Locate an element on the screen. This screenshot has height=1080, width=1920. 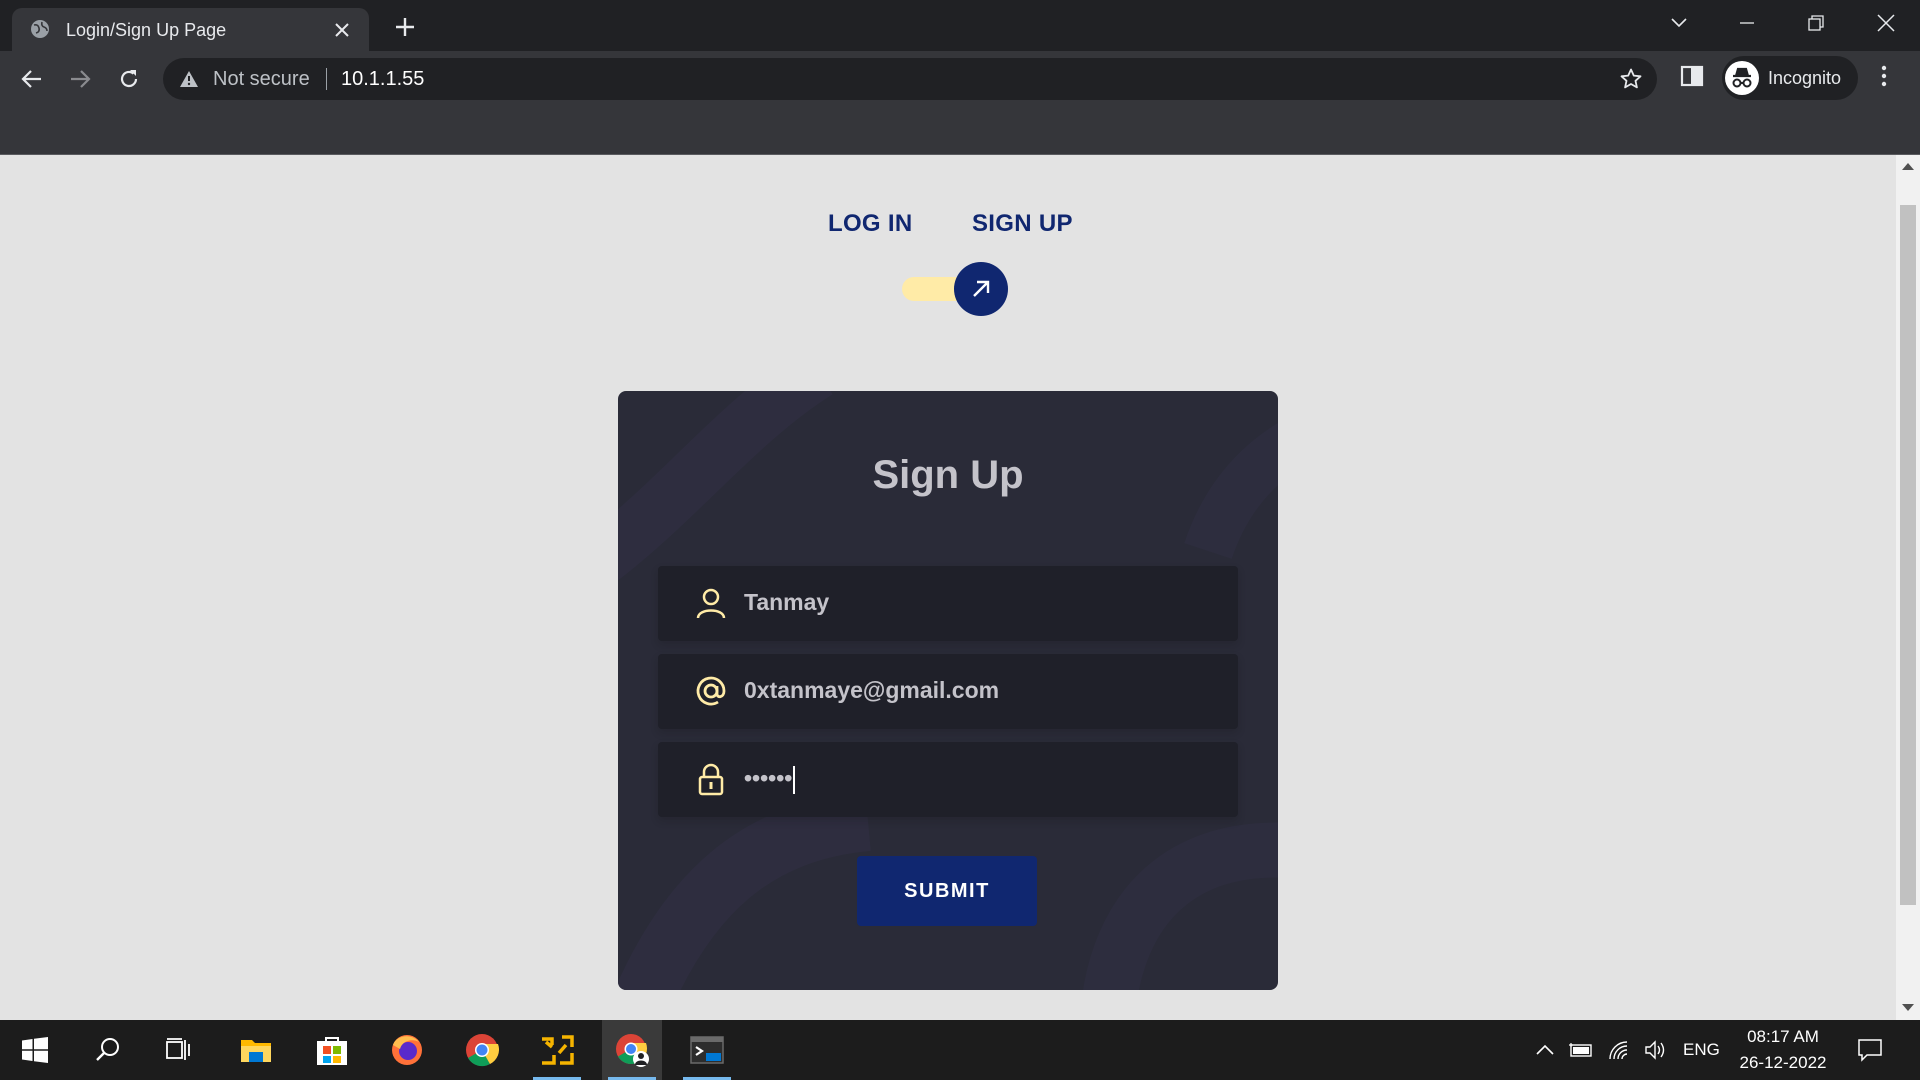
page-scrollbar is located at coordinates (1908, 587).